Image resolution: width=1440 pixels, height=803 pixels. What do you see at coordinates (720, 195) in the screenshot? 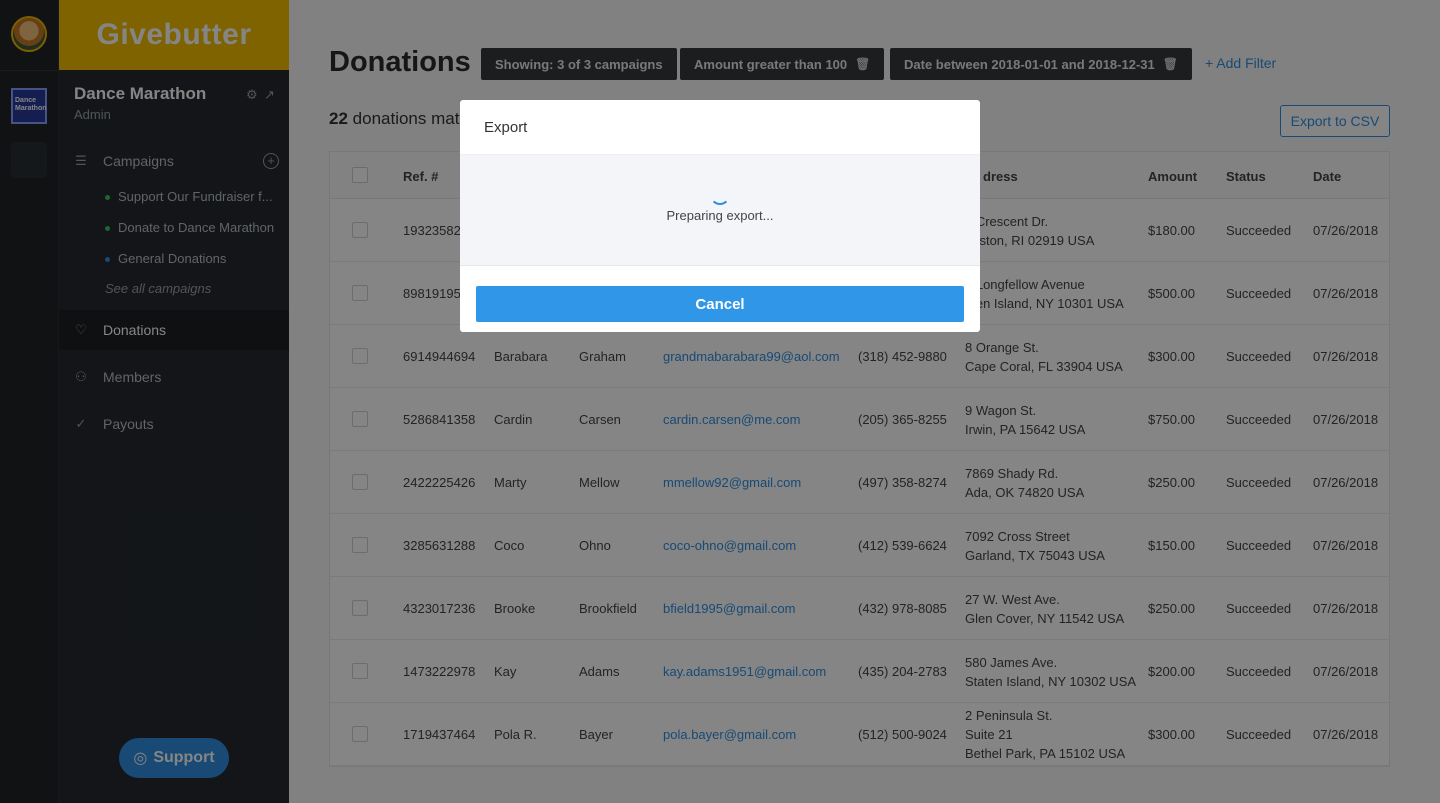
I see `loading-spinner-icon` at bounding box center [720, 195].